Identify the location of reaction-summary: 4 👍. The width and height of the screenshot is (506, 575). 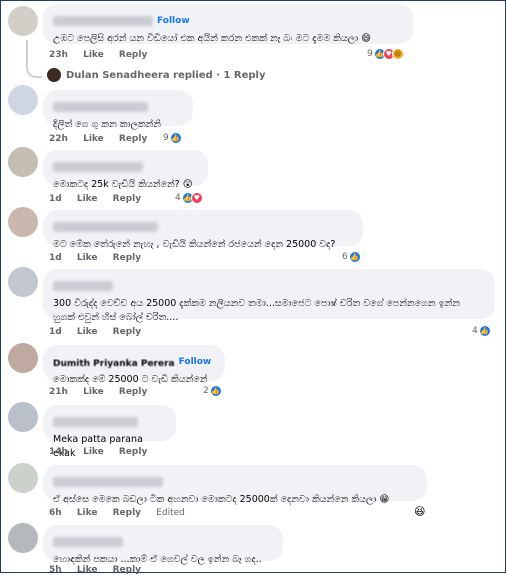
(481, 331).